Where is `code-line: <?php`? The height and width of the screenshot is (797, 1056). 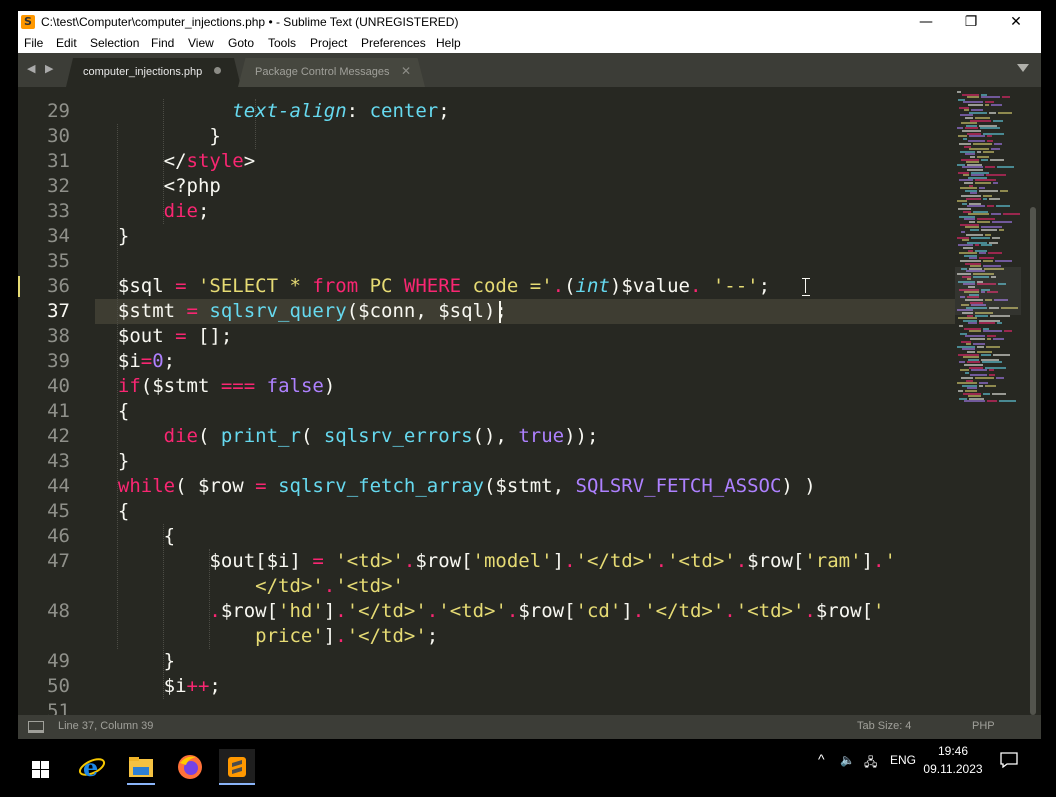
code-line: <?php is located at coordinates (158, 186).